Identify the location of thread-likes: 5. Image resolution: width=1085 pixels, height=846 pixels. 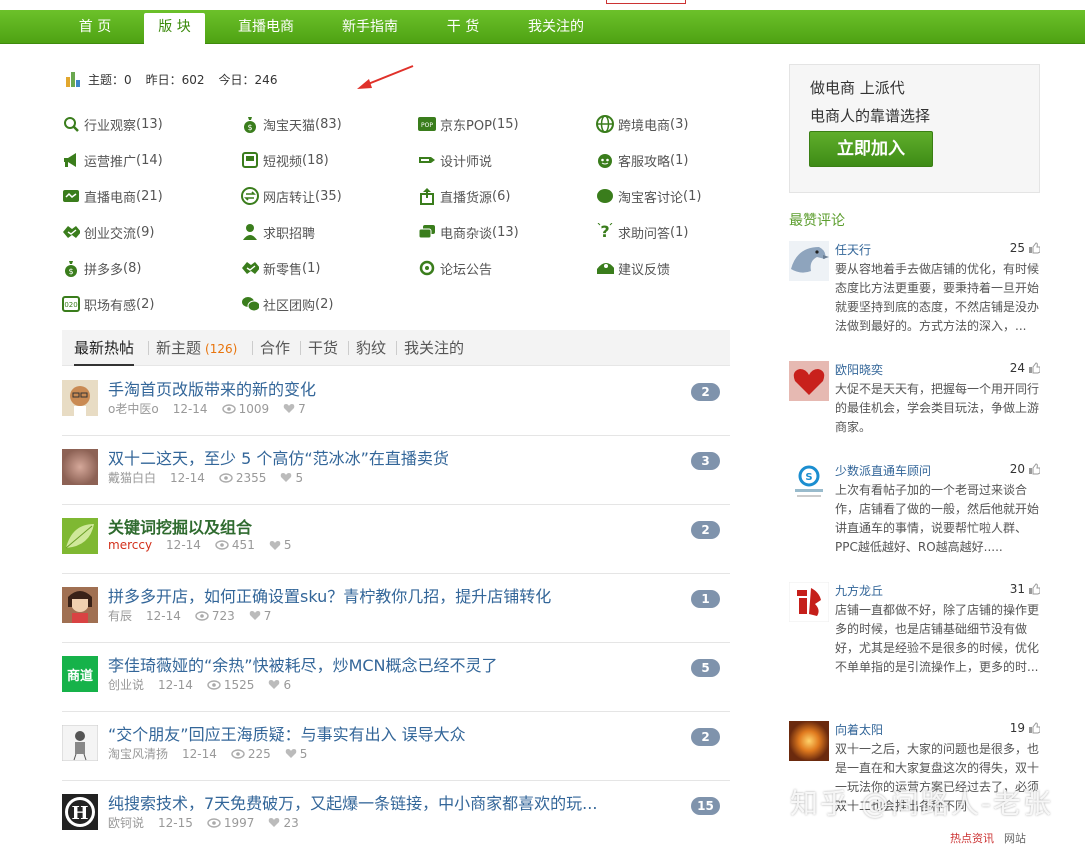
(280, 545).